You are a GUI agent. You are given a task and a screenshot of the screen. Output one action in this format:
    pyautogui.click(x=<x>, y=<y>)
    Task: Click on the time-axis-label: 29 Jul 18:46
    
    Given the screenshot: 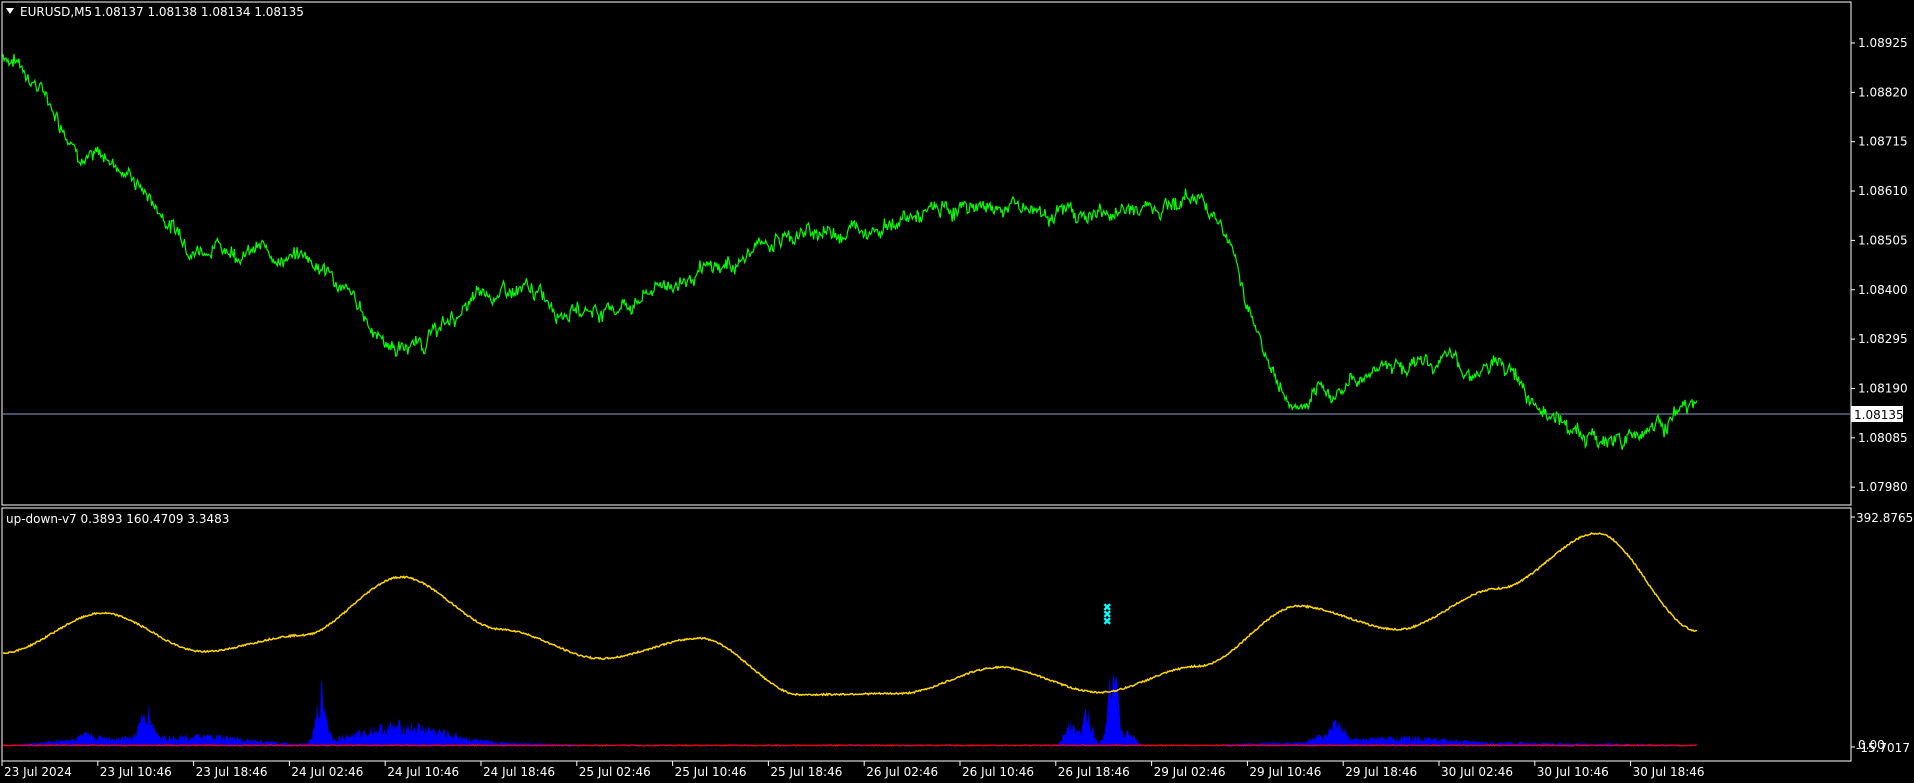 What is the action you would take?
    pyautogui.click(x=1381, y=772)
    